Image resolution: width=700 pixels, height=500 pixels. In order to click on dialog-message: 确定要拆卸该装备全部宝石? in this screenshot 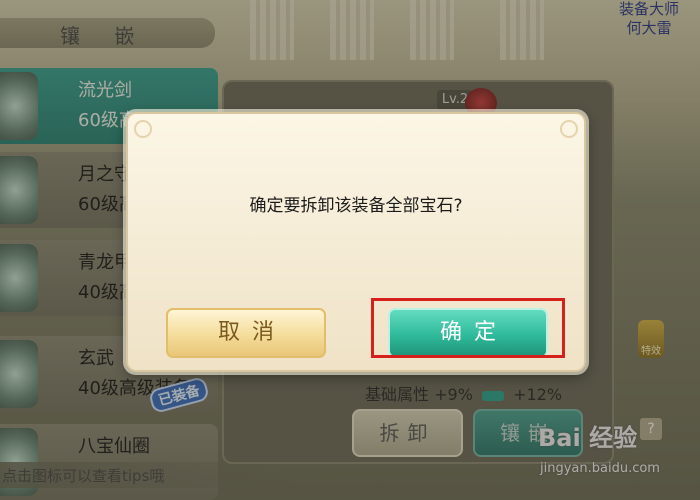, I will do `click(356, 206)`.